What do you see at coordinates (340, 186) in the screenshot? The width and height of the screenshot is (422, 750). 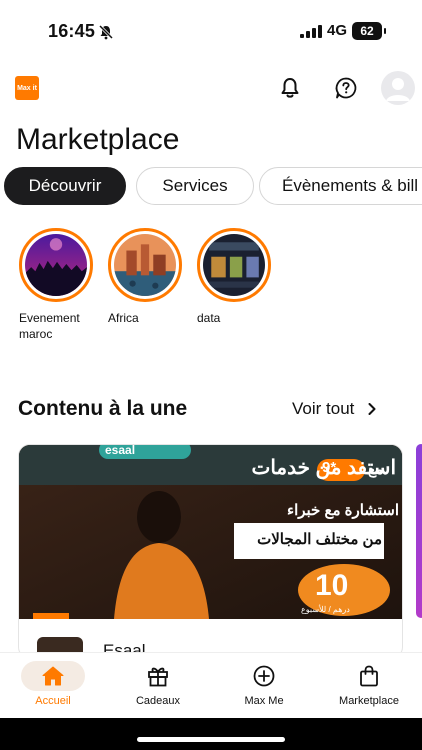 I see `chip-evenements: Évènements & bill` at bounding box center [340, 186].